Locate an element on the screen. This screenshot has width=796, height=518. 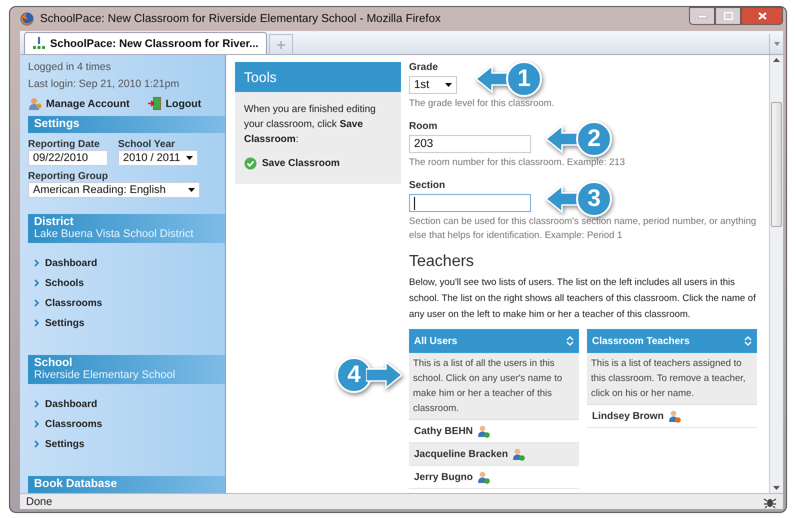
field-label: School Year is located at coordinates (147, 144).